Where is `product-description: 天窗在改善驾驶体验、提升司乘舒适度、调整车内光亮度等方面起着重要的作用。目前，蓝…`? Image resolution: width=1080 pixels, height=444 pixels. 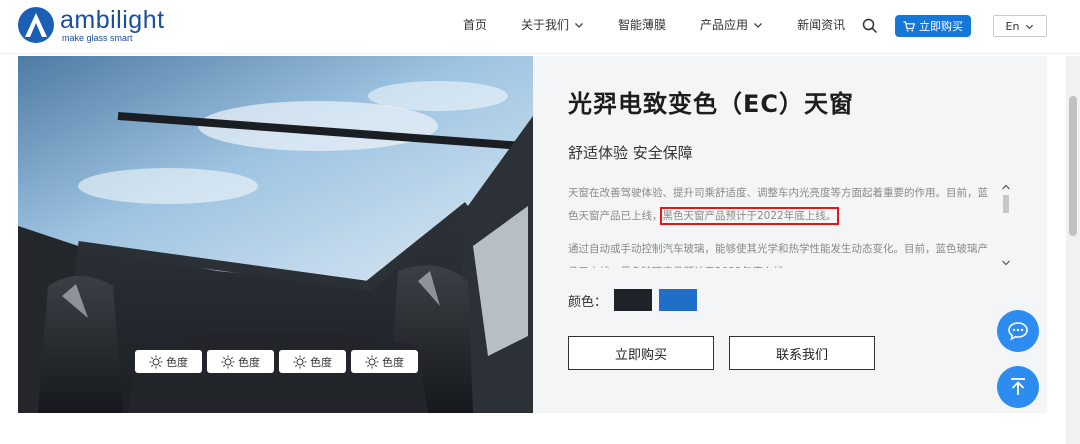
product-description: 天窗在改善驾驶体验、提升司乘舒适度、调整车内光亮度等方面起着重要的作用。目前，蓝… is located at coordinates (778, 225).